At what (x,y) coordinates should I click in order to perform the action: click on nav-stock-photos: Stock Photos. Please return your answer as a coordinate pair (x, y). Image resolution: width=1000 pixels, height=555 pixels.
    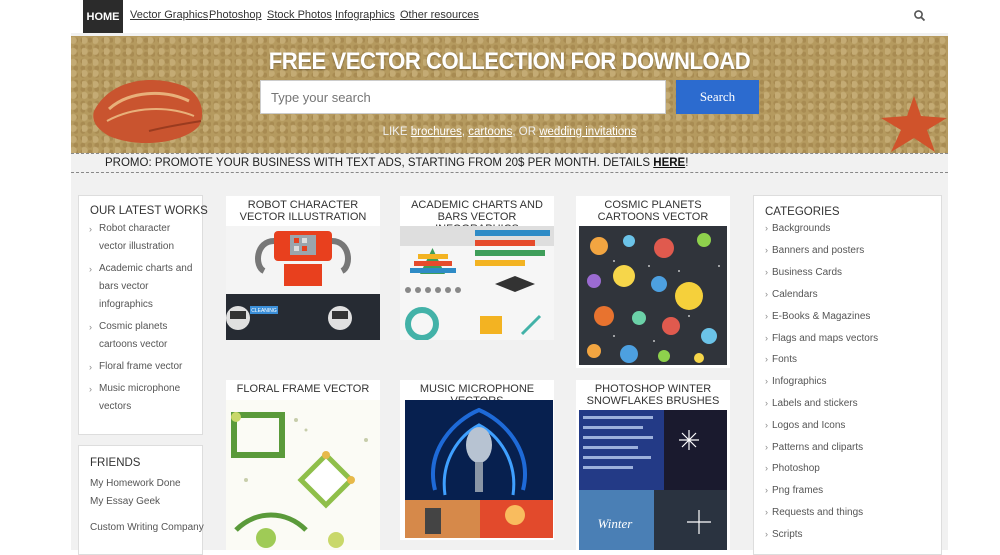
    Looking at the image, I should click on (299, 15).